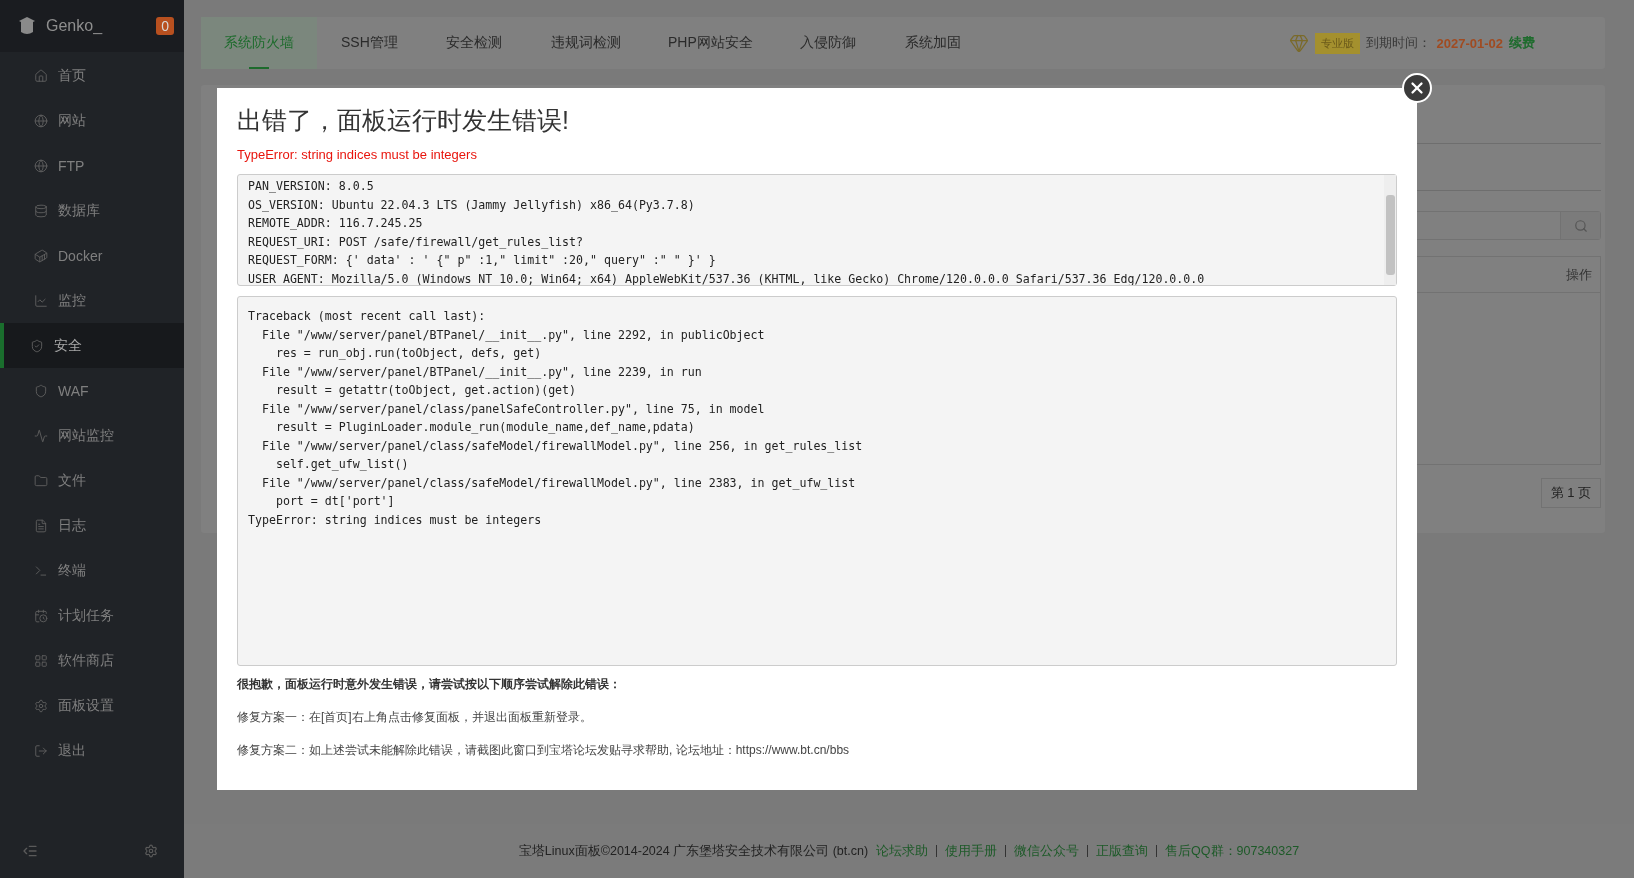 The width and height of the screenshot is (1634, 878). I want to click on help-step: 修复方案一：在[首页]右上角点击修复面板，并退出面板重新登录。, so click(817, 717).